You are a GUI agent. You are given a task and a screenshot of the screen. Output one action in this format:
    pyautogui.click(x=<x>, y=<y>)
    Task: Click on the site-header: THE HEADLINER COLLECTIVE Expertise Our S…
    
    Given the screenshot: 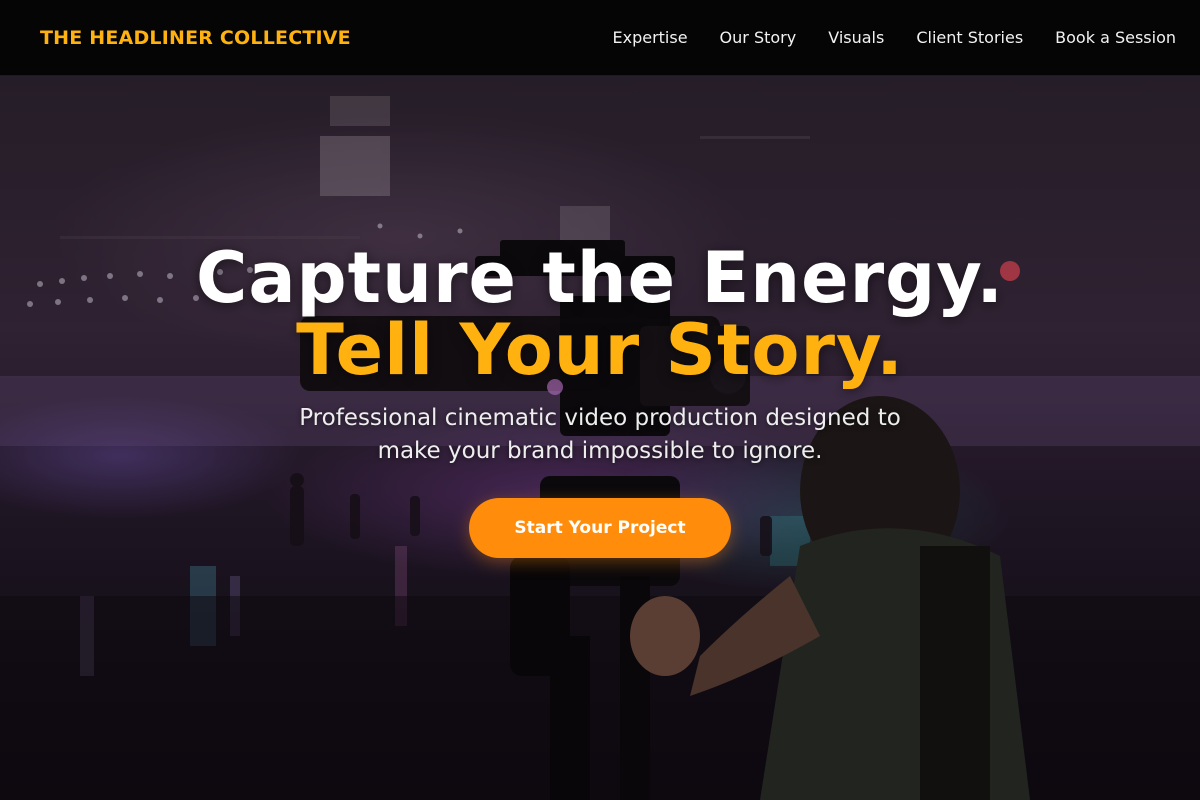 What is the action you would take?
    pyautogui.click(x=600, y=38)
    